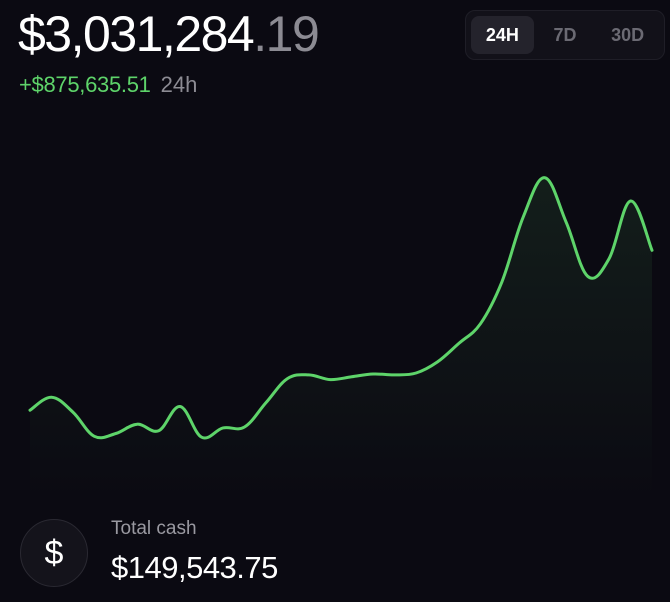 This screenshot has width=670, height=602. I want to click on total-cash-value: $149,543.75, so click(194, 567).